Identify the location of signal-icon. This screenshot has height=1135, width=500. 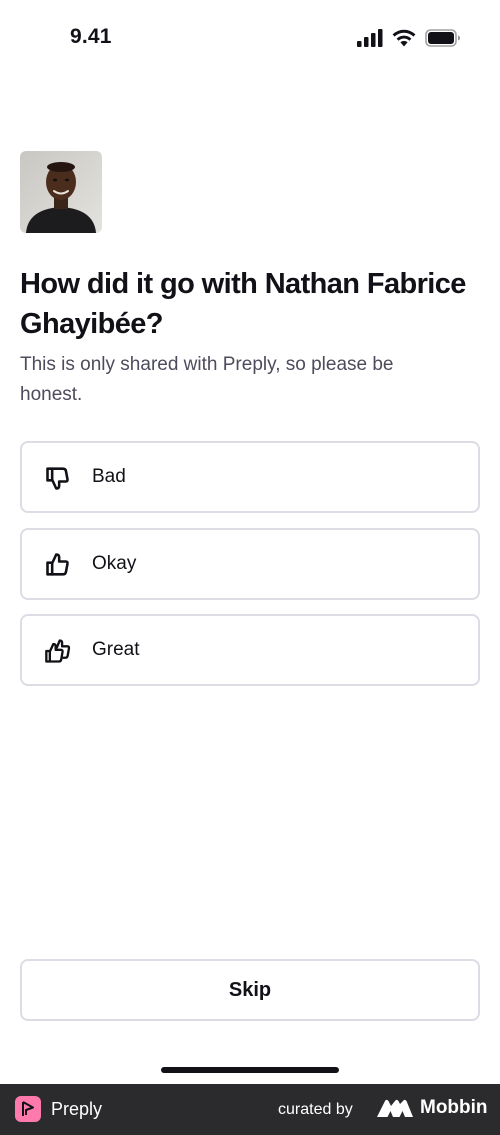
(370, 38).